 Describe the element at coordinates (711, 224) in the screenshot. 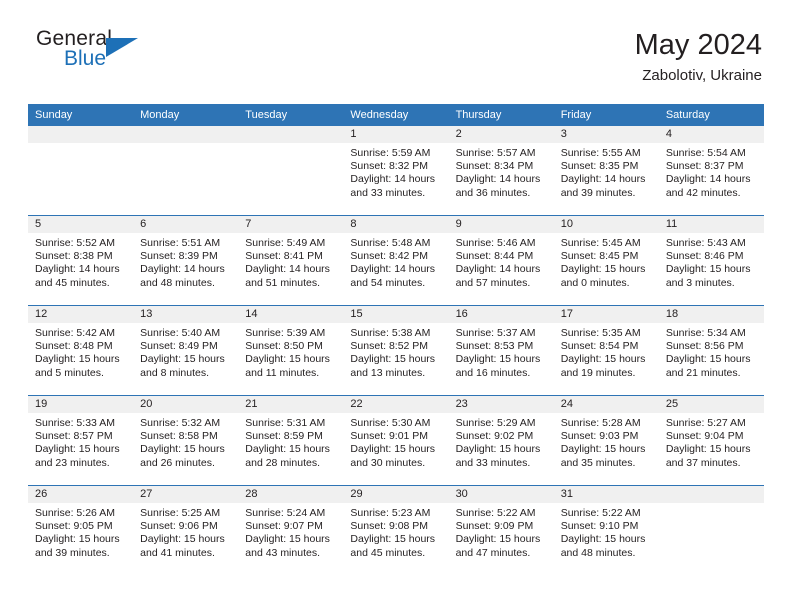

I see `day-number: 11` at that location.